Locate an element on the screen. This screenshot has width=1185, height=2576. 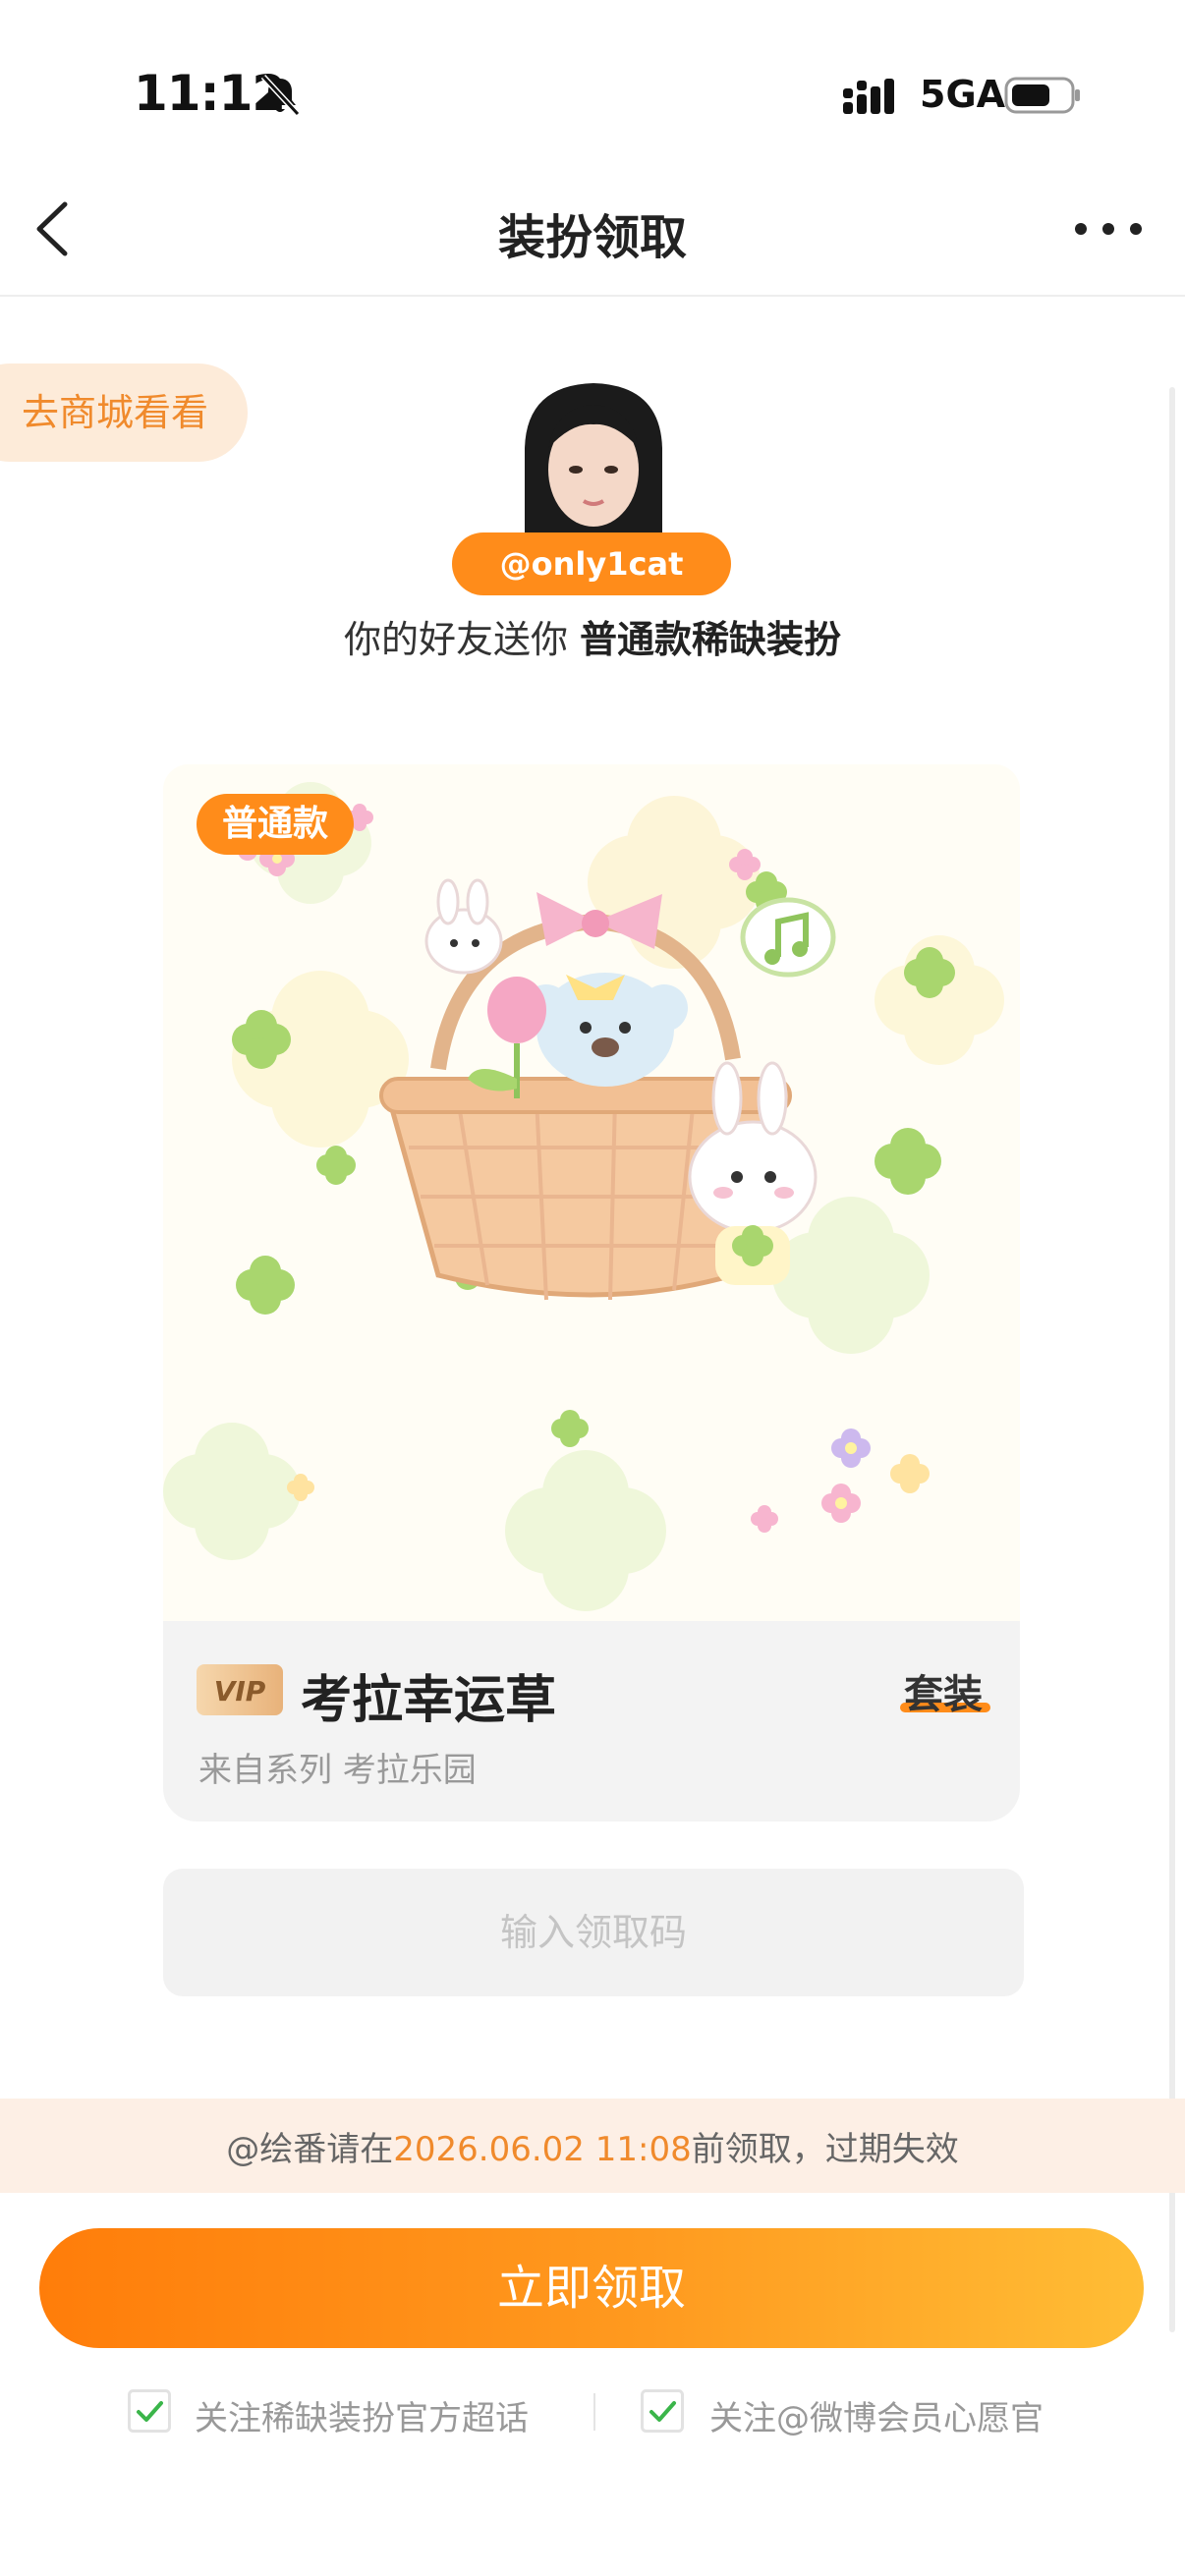
expiry-notice: @绘番请在2026.06.02 11:08前领取，过期失效 is located at coordinates (592, 2146).